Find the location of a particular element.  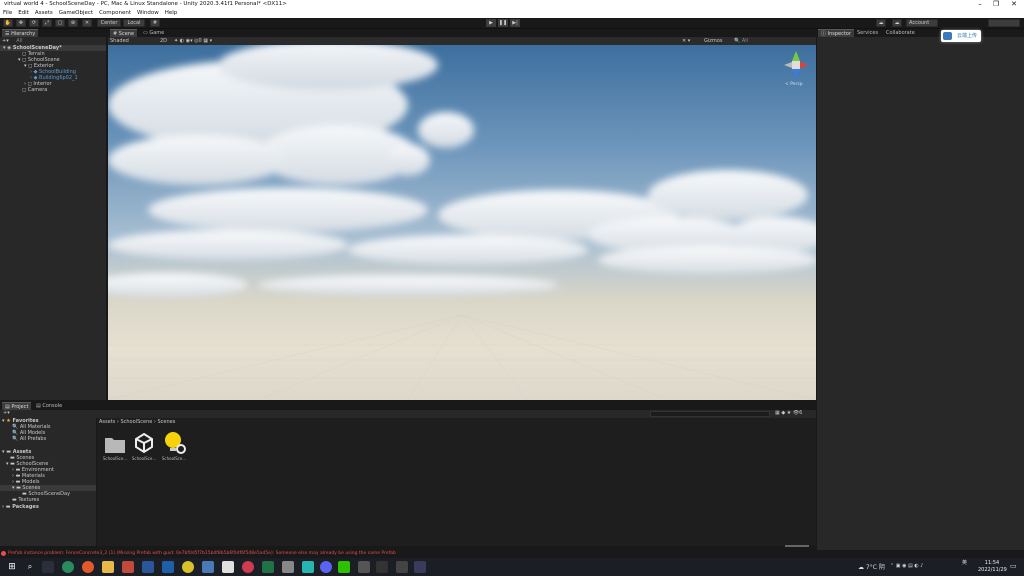

account-dropdown: Account is located at coordinates (922, 23).